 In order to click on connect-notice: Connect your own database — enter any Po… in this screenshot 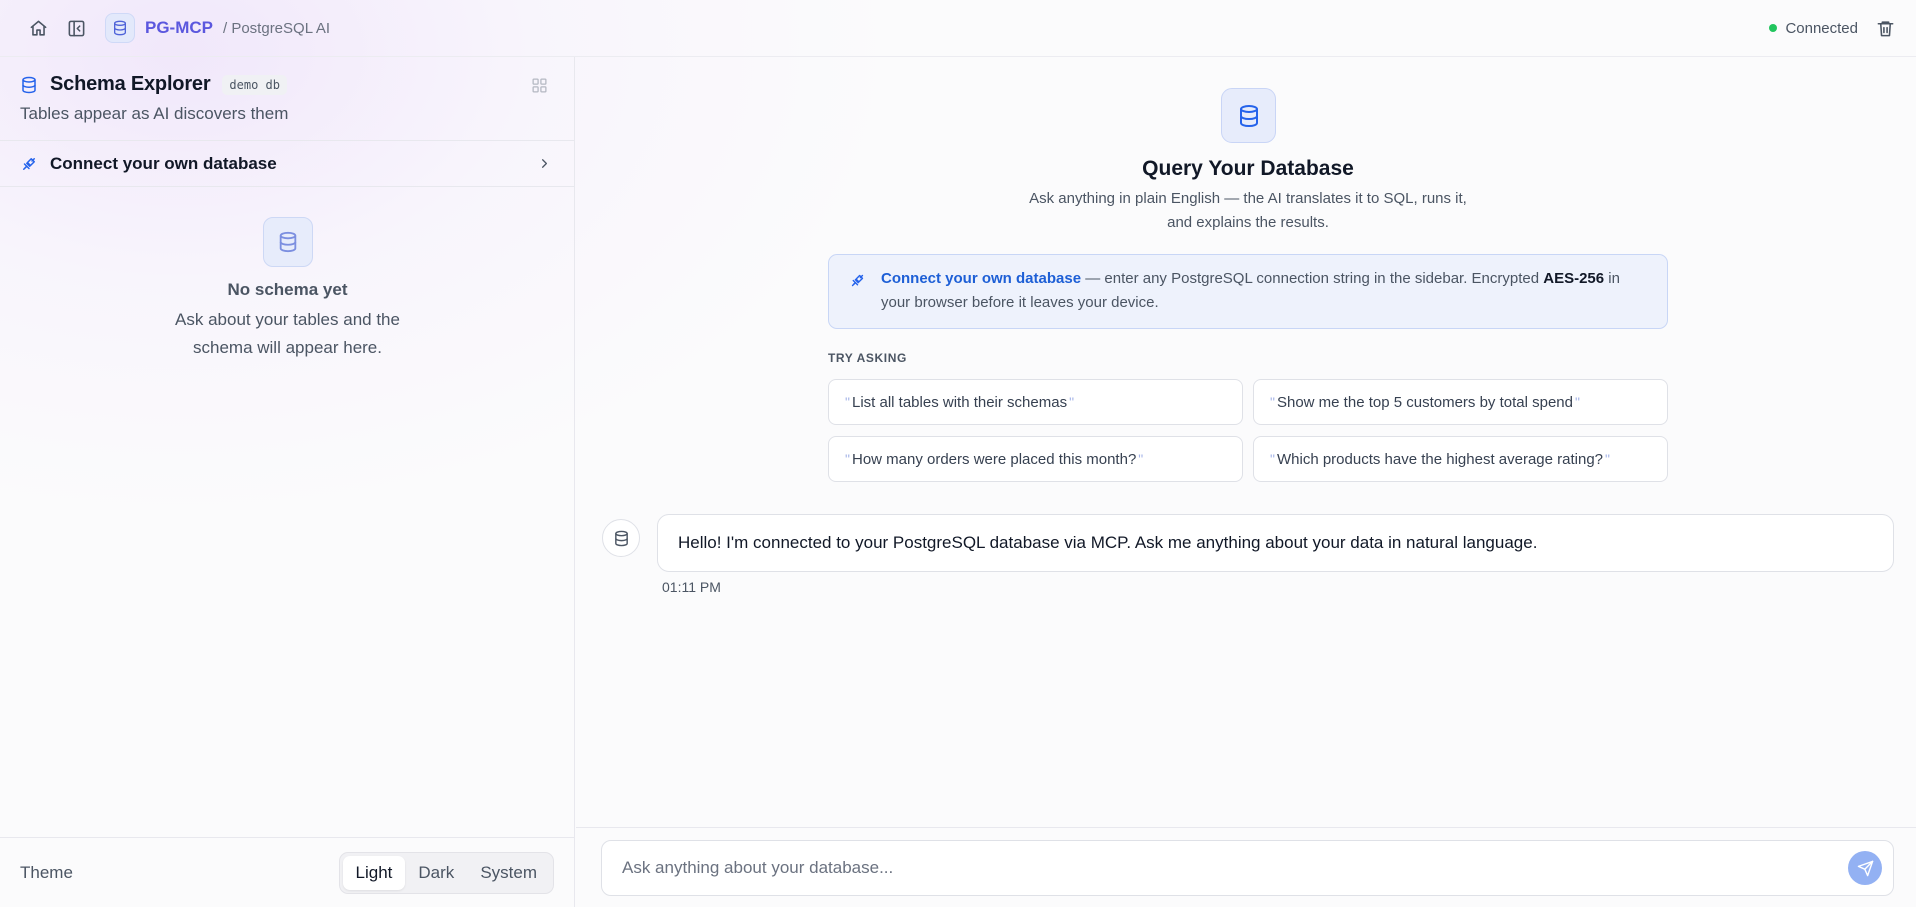, I will do `click(1248, 291)`.